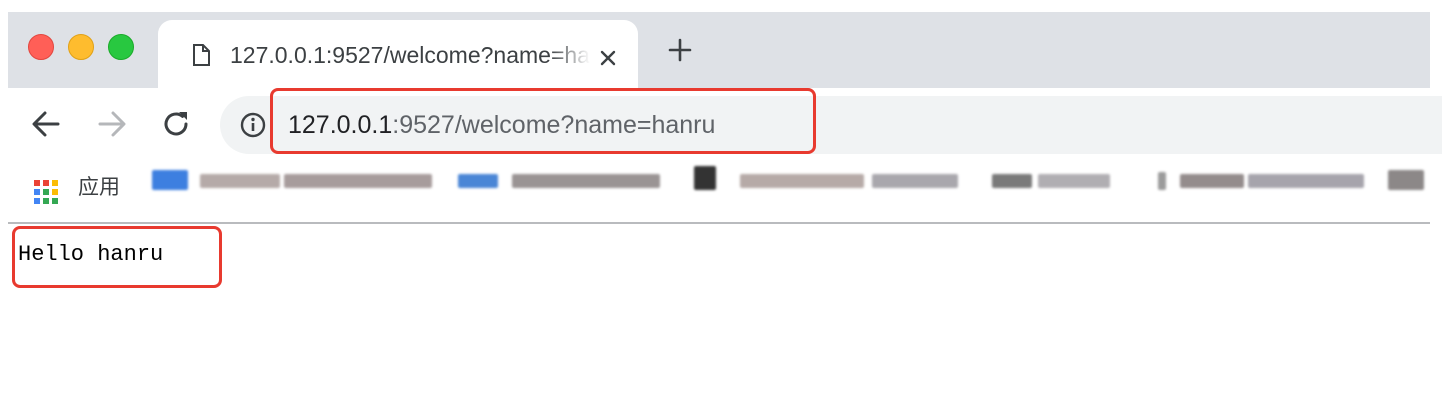 Image resolution: width=1442 pixels, height=418 pixels. I want to click on window-zoom-button, so click(121, 47).